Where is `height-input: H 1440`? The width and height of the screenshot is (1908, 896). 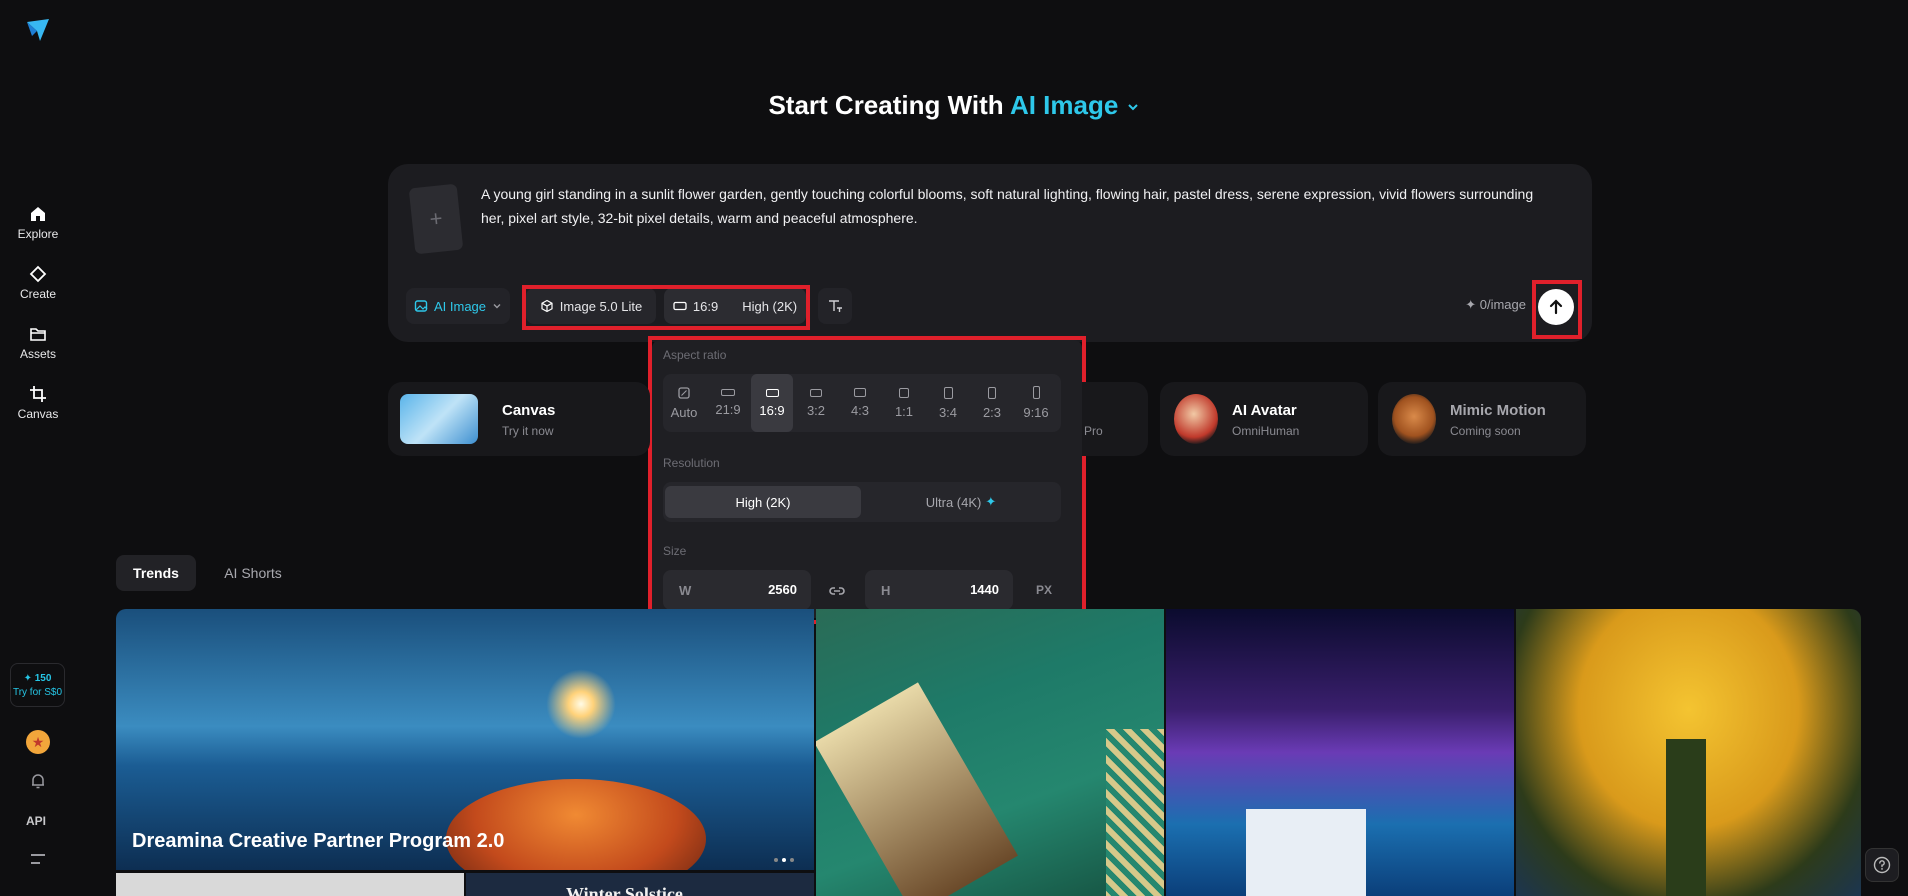
height-input: H 1440 is located at coordinates (939, 590).